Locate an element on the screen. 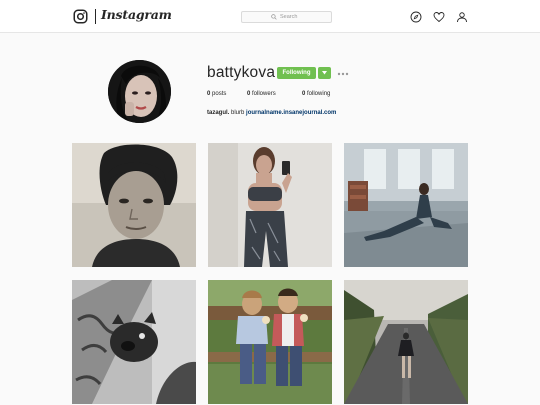 This screenshot has width=540, height=405. profile-username: battykova is located at coordinates (241, 72).